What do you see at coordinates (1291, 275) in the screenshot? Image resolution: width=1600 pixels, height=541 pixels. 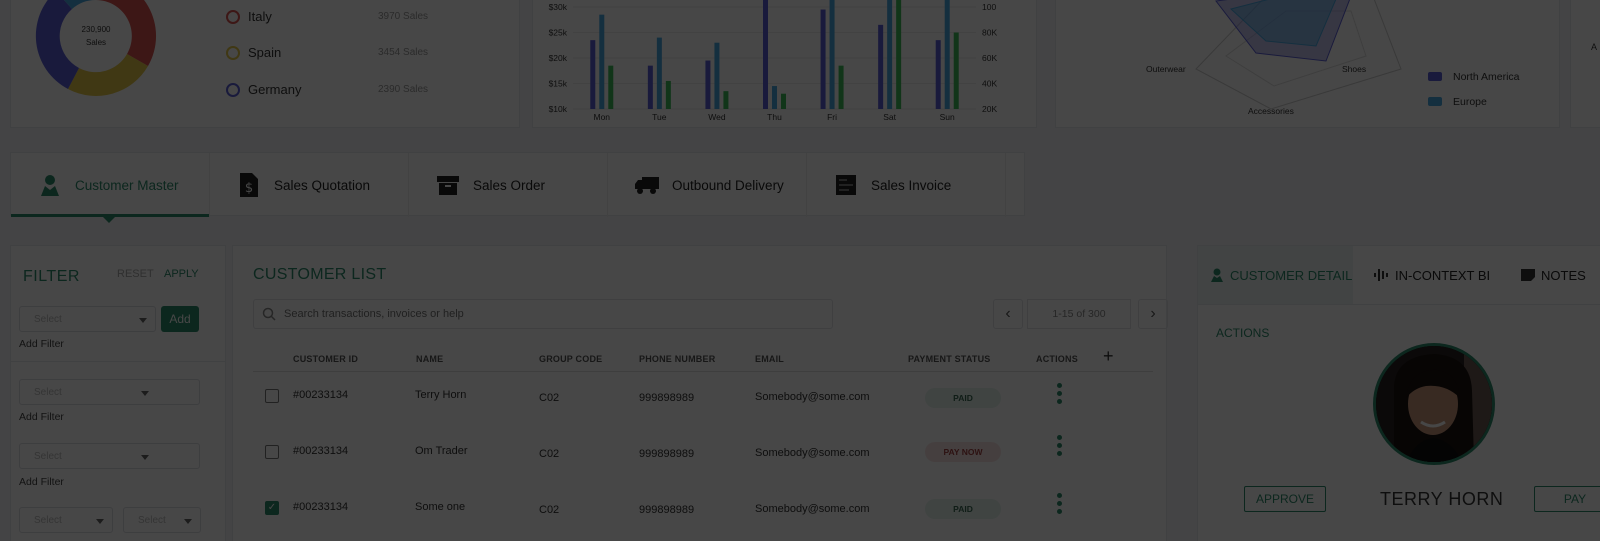 I see `tab-label: CUSTOMER DETAIL` at bounding box center [1291, 275].